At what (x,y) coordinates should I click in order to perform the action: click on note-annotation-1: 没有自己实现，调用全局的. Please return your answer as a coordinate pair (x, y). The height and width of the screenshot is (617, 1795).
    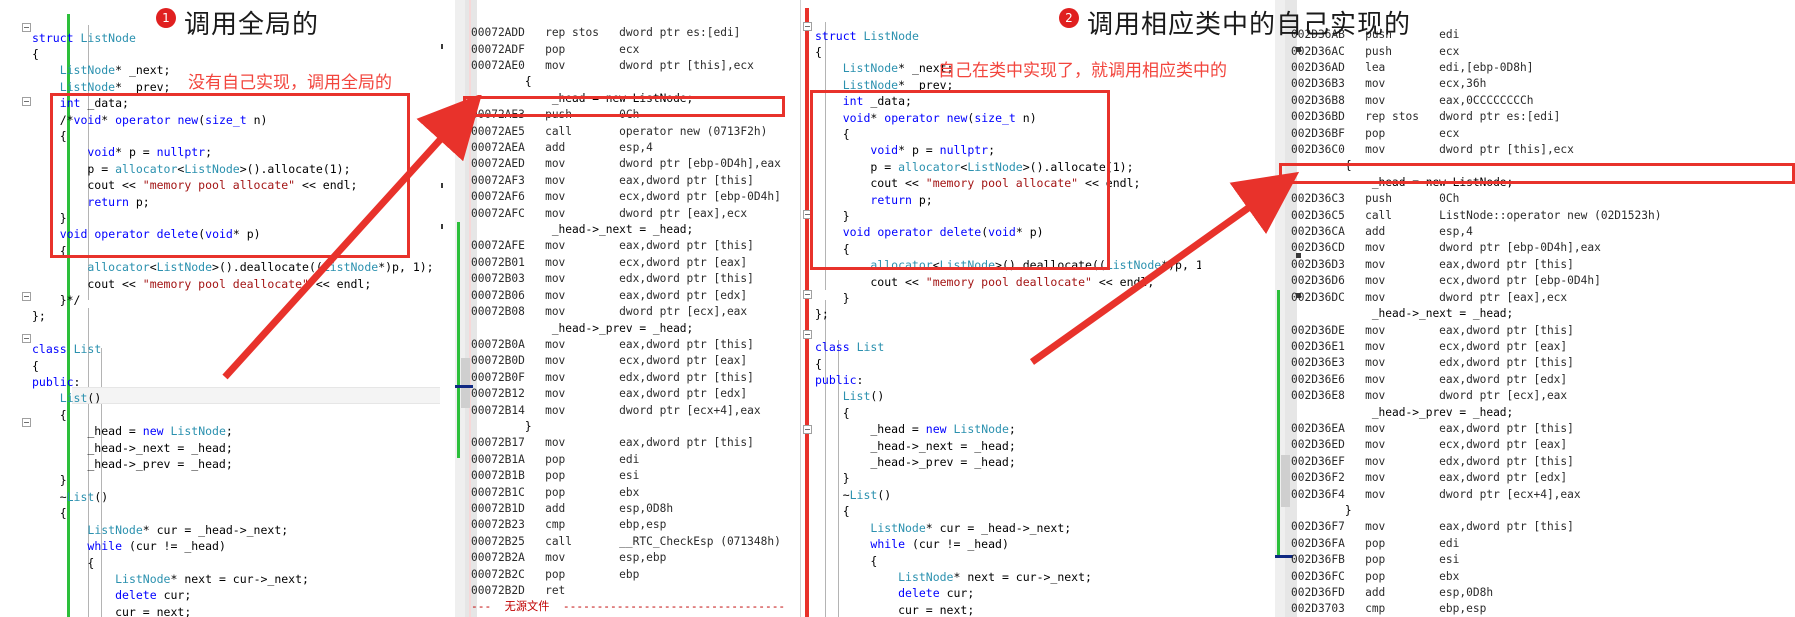
    Looking at the image, I should click on (290, 83).